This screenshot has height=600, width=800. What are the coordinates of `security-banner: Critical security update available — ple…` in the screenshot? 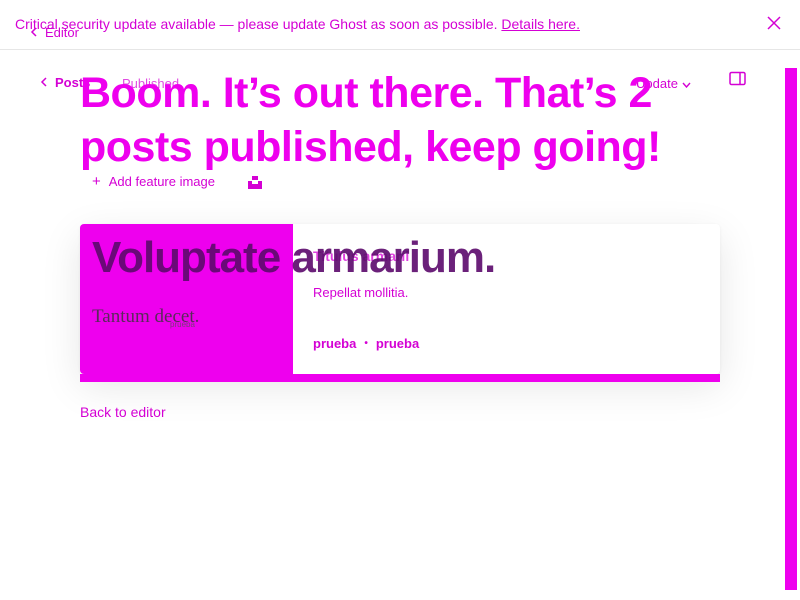 It's located at (400, 25).